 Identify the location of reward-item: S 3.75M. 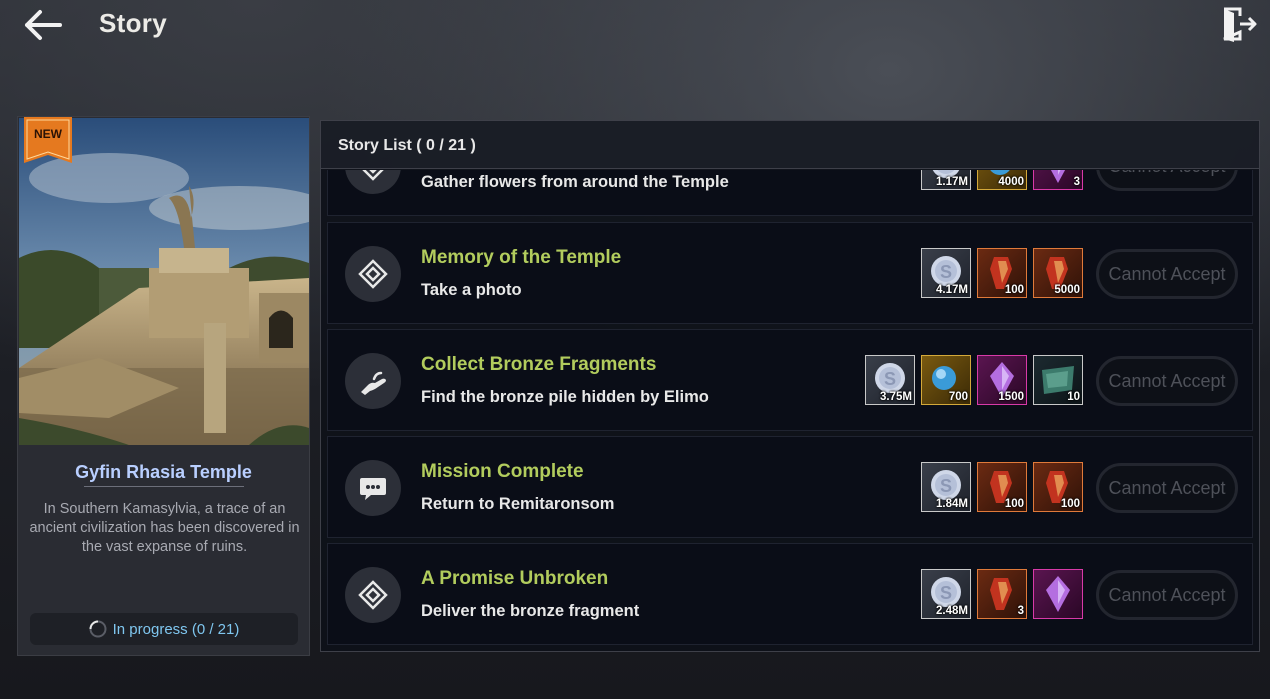
(890, 380).